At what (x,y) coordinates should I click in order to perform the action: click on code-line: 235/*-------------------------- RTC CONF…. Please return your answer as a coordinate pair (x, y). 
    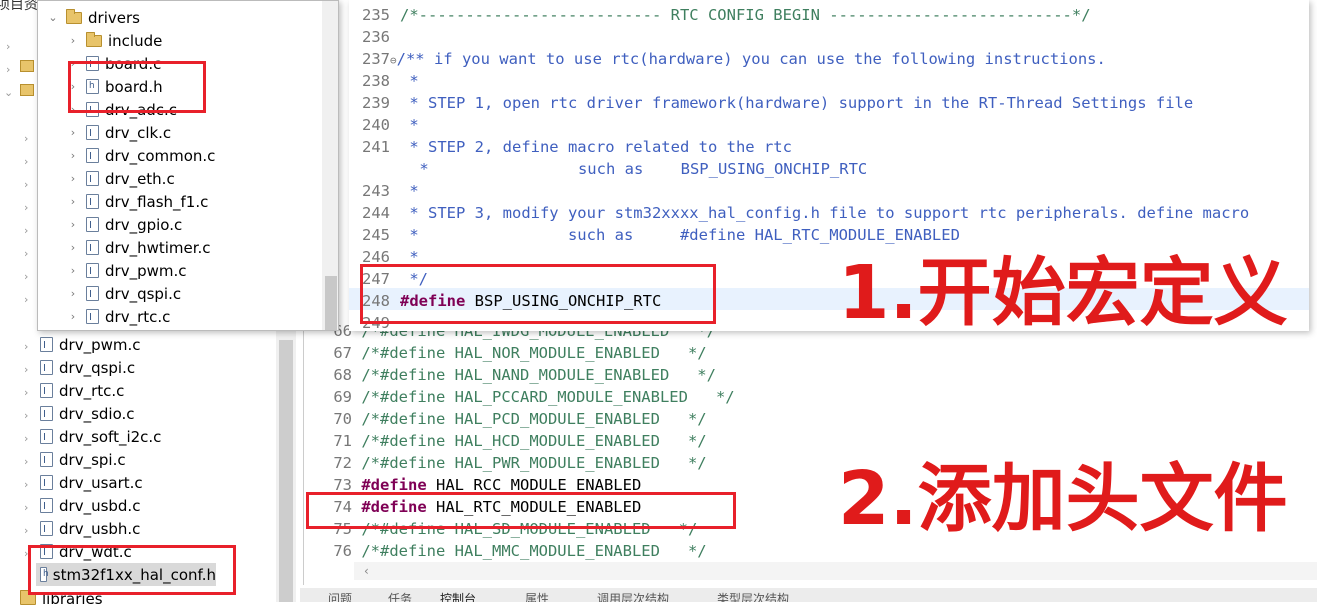
    Looking at the image, I should click on (726, 15).